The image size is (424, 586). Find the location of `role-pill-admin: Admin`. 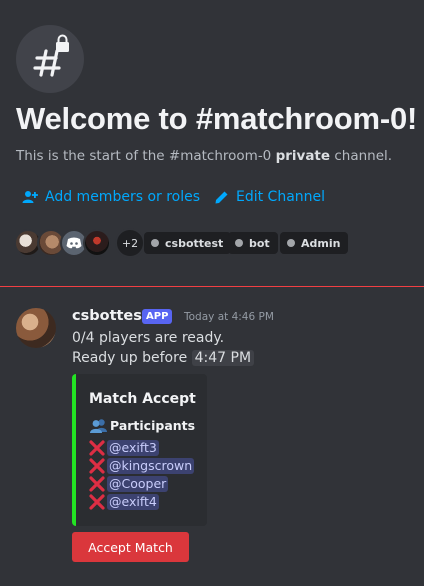

role-pill-admin: Admin is located at coordinates (314, 243).